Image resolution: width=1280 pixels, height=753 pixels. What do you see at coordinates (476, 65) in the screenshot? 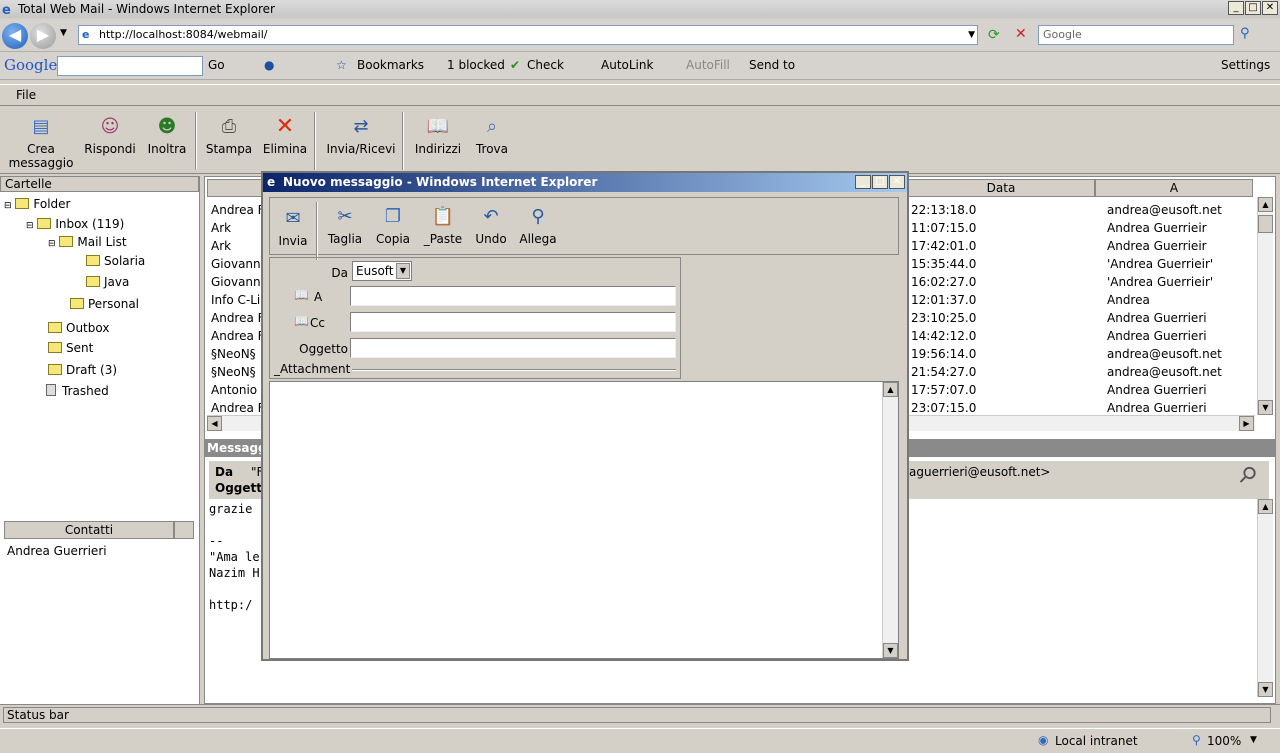
I see `popup-blocked-button: 1 blocked` at bounding box center [476, 65].